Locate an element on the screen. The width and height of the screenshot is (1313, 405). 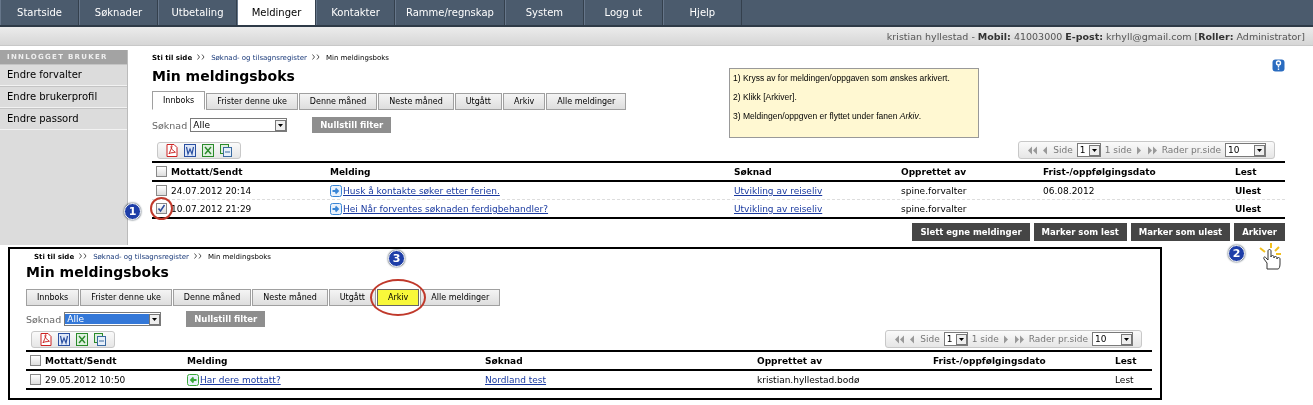
message-link: Husk å kontakte søker etter ferien. is located at coordinates (421, 190).